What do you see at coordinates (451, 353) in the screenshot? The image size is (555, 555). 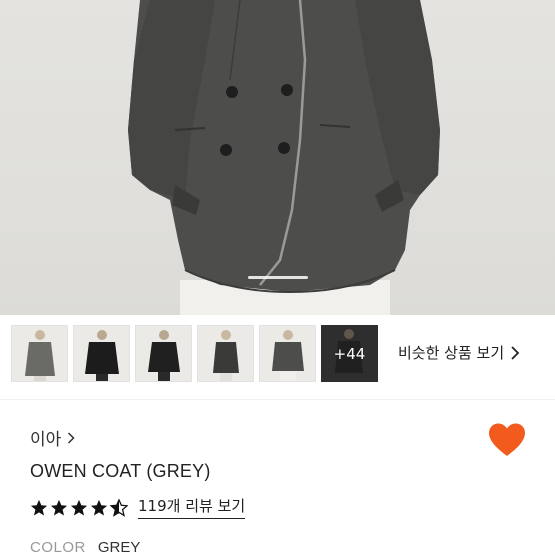 I see `similar-products-label: 비슷한 상품 보기` at bounding box center [451, 353].